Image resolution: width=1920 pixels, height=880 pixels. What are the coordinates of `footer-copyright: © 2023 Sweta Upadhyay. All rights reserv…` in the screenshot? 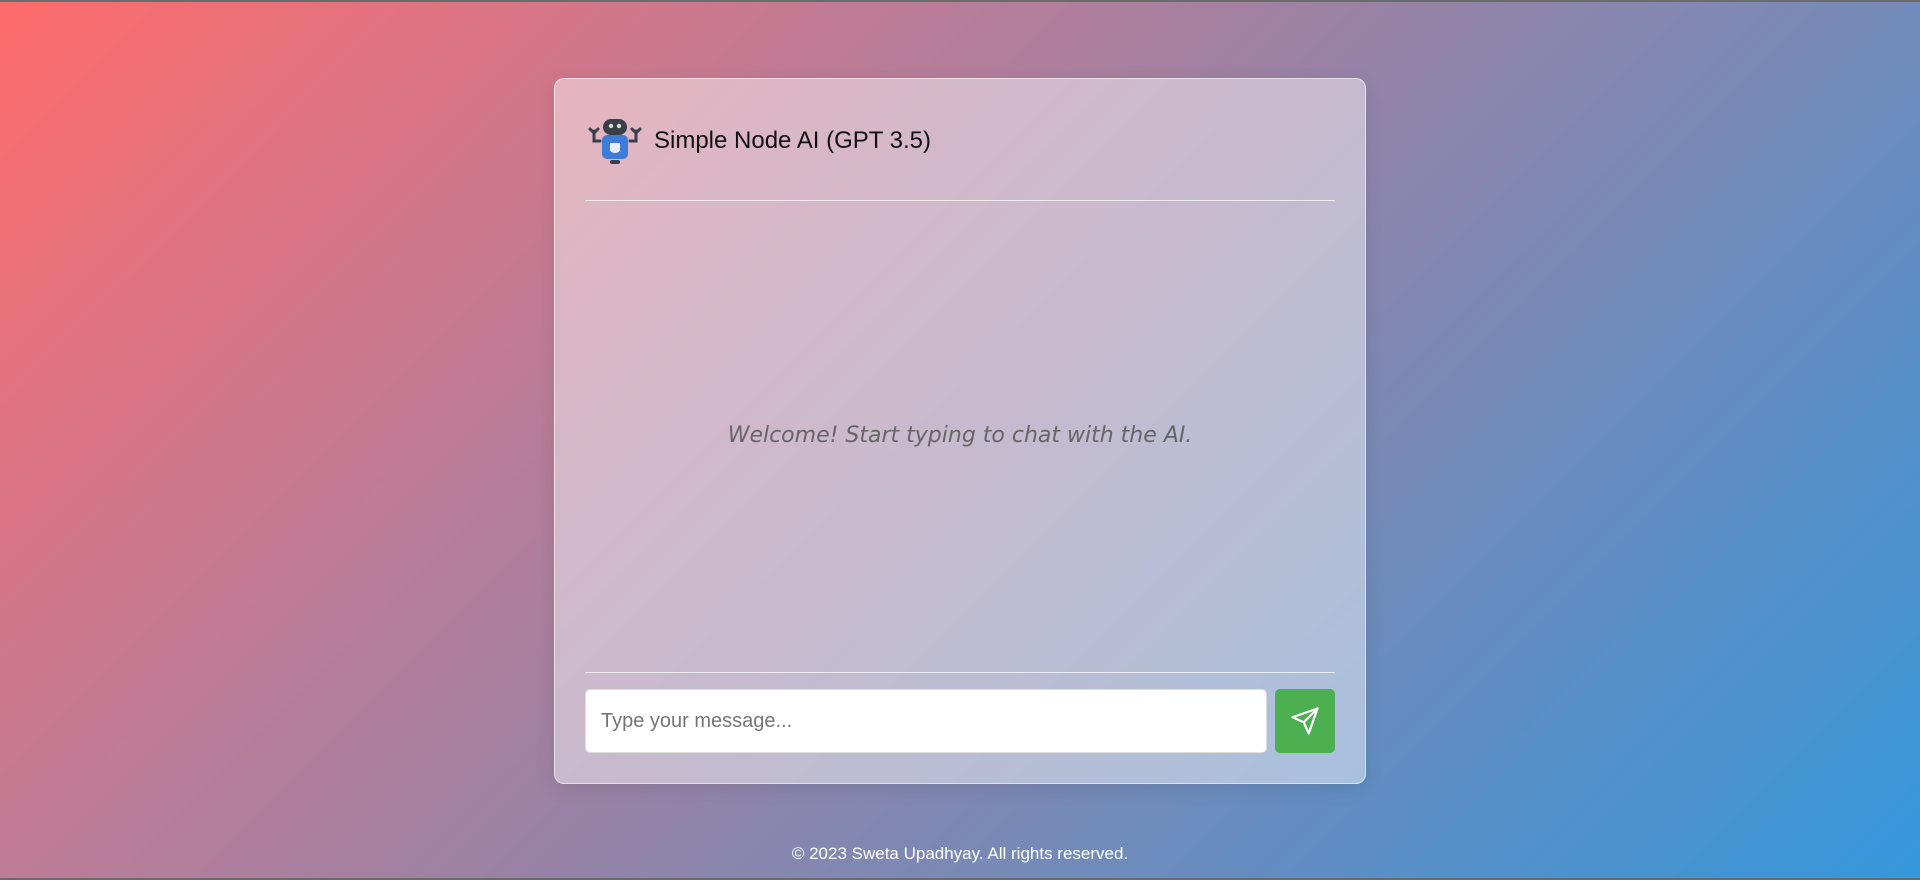 It's located at (960, 853).